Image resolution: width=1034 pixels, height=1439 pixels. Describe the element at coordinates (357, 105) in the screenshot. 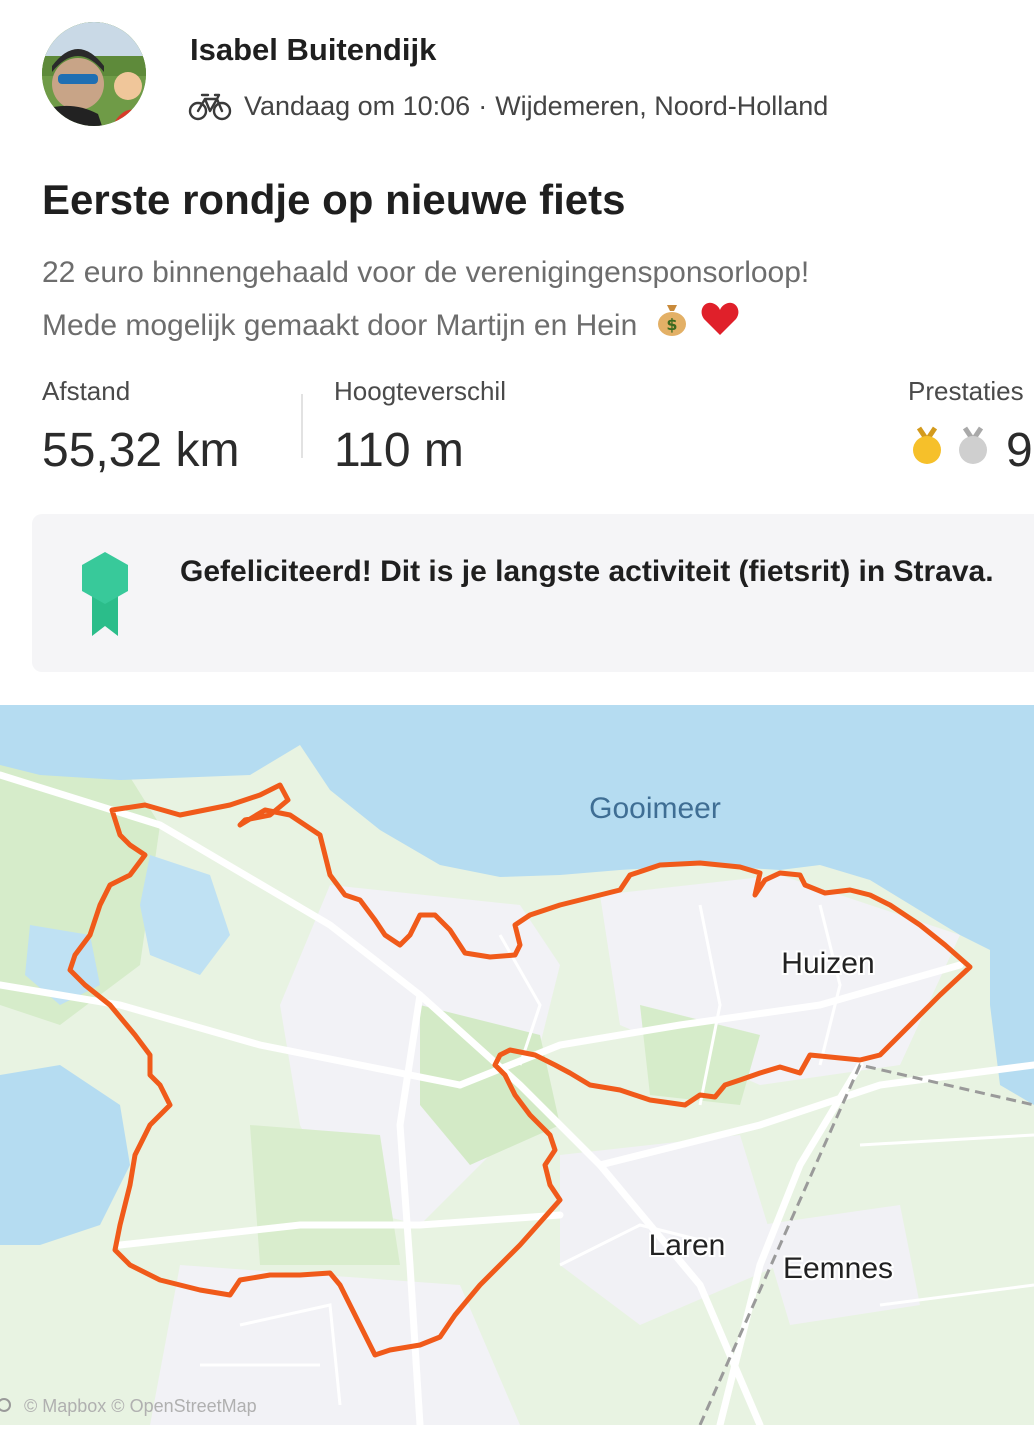

I see `activity-time: Vandaag om 10:06` at that location.